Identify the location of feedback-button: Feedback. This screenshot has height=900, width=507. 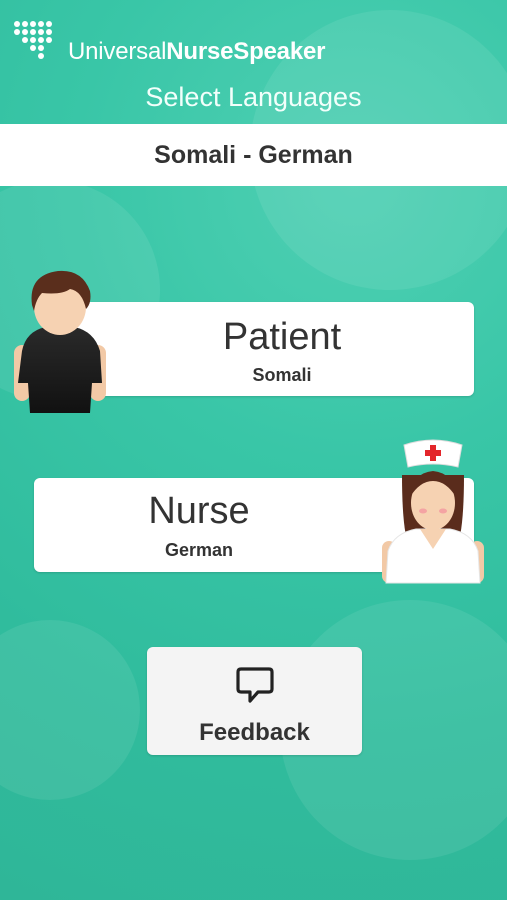
(254, 701).